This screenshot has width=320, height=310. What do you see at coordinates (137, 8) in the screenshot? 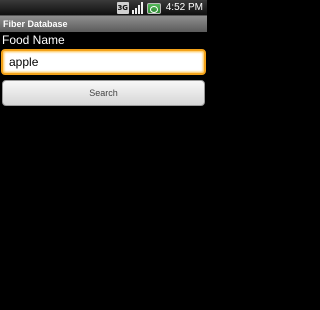
I see `signal-strength-icon` at bounding box center [137, 8].